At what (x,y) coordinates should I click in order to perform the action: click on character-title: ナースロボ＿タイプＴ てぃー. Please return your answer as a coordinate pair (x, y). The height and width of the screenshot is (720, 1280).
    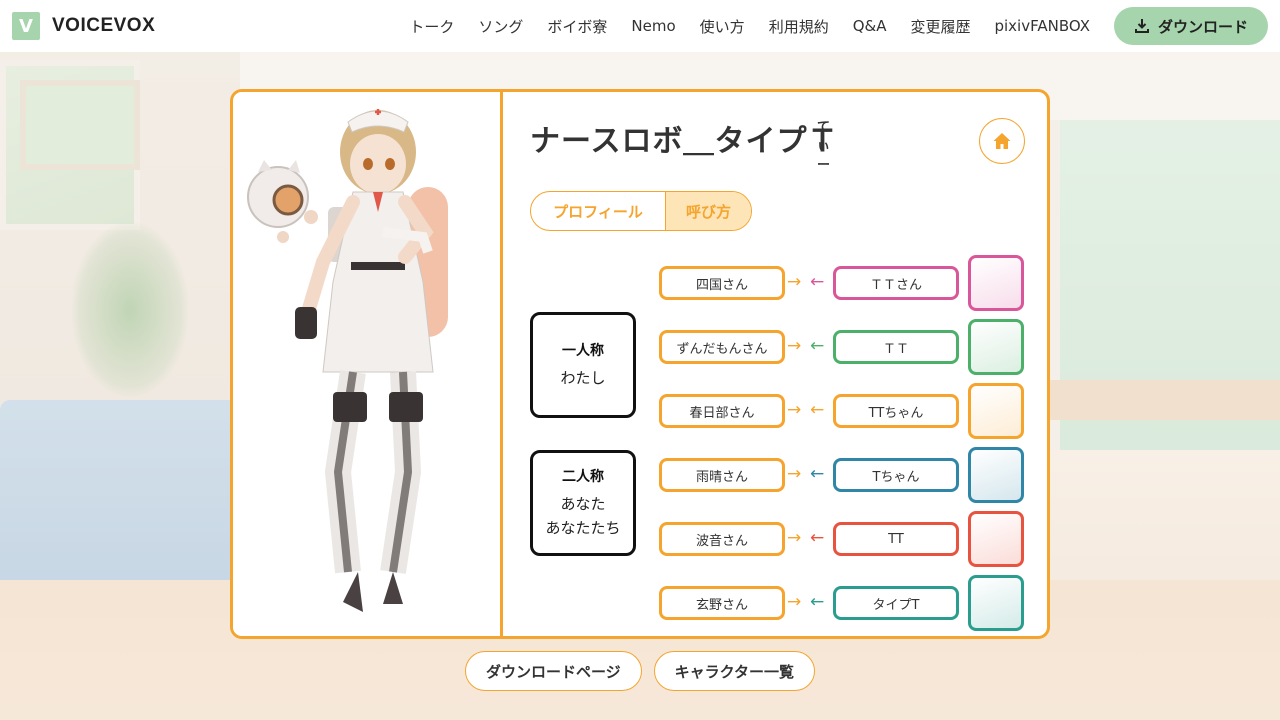
    Looking at the image, I should click on (684, 144).